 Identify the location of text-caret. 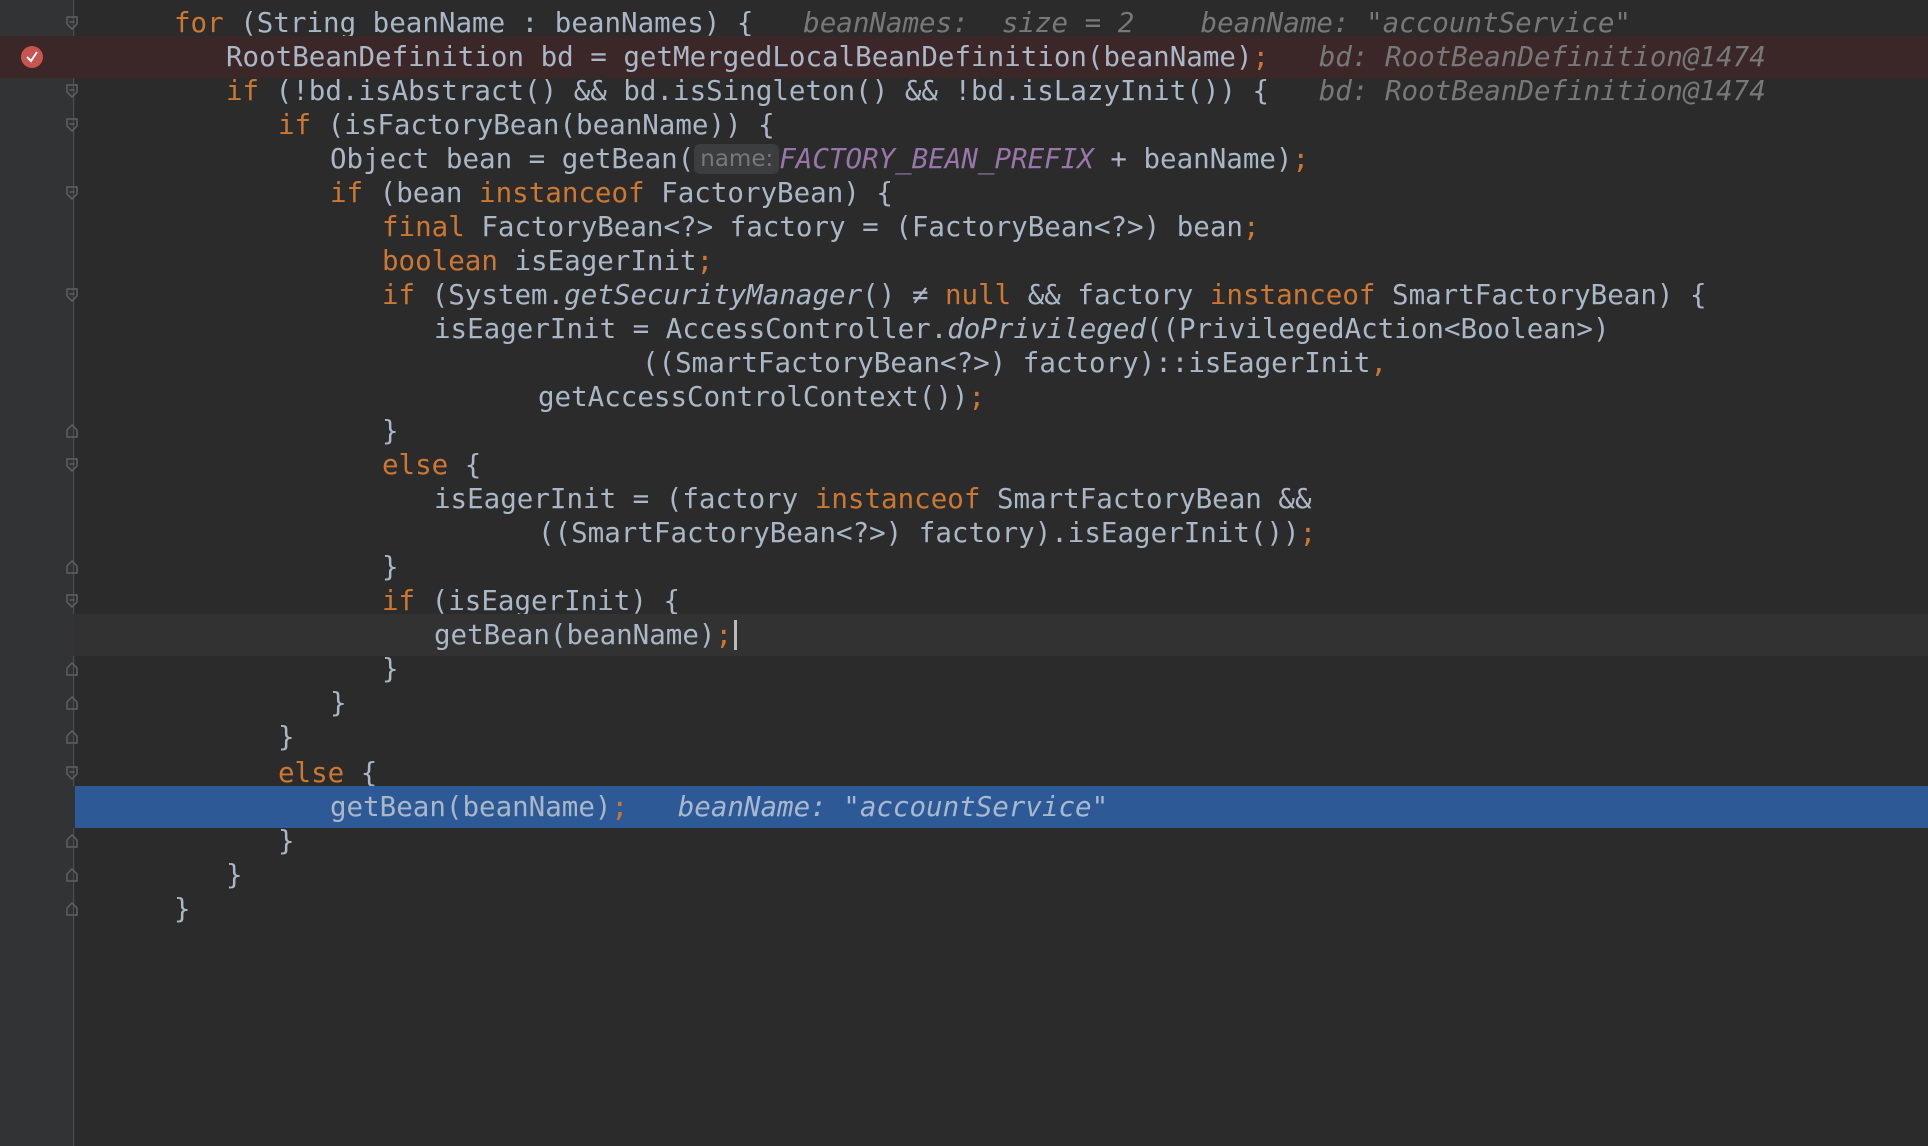
(736, 635).